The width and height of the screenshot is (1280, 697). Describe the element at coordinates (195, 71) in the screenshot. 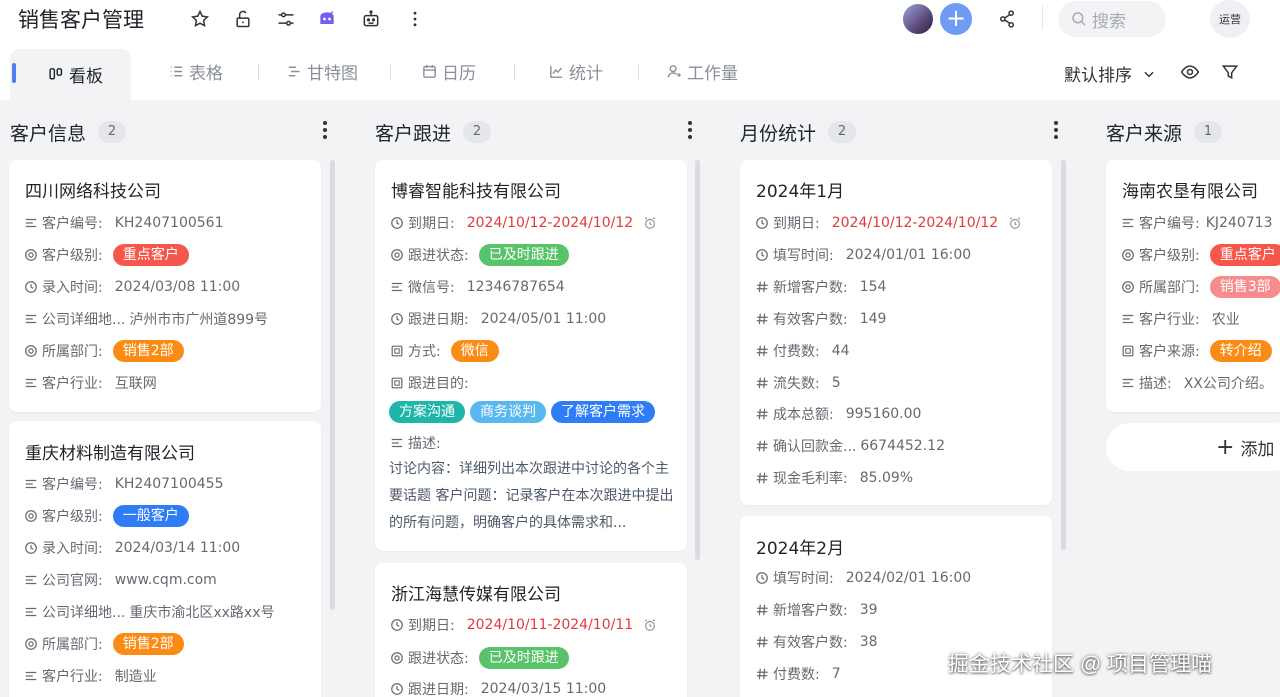

I see `tab-table: 表格` at that location.